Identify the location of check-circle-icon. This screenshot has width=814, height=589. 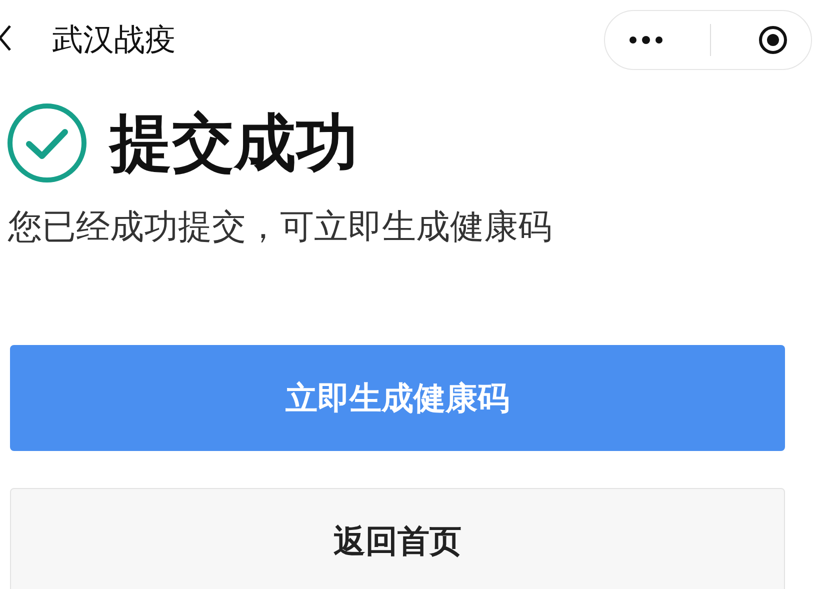
(47, 143).